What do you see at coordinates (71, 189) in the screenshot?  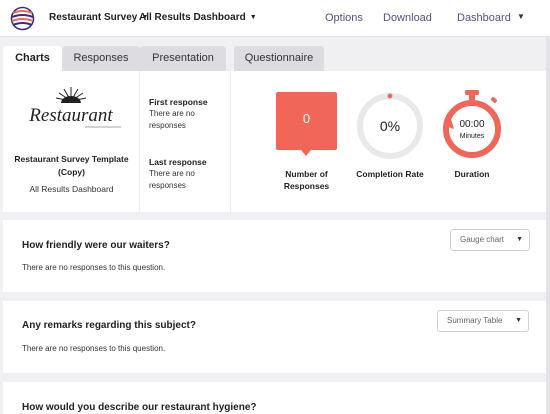 I see `dashboard-label: All Results Dashboard` at bounding box center [71, 189].